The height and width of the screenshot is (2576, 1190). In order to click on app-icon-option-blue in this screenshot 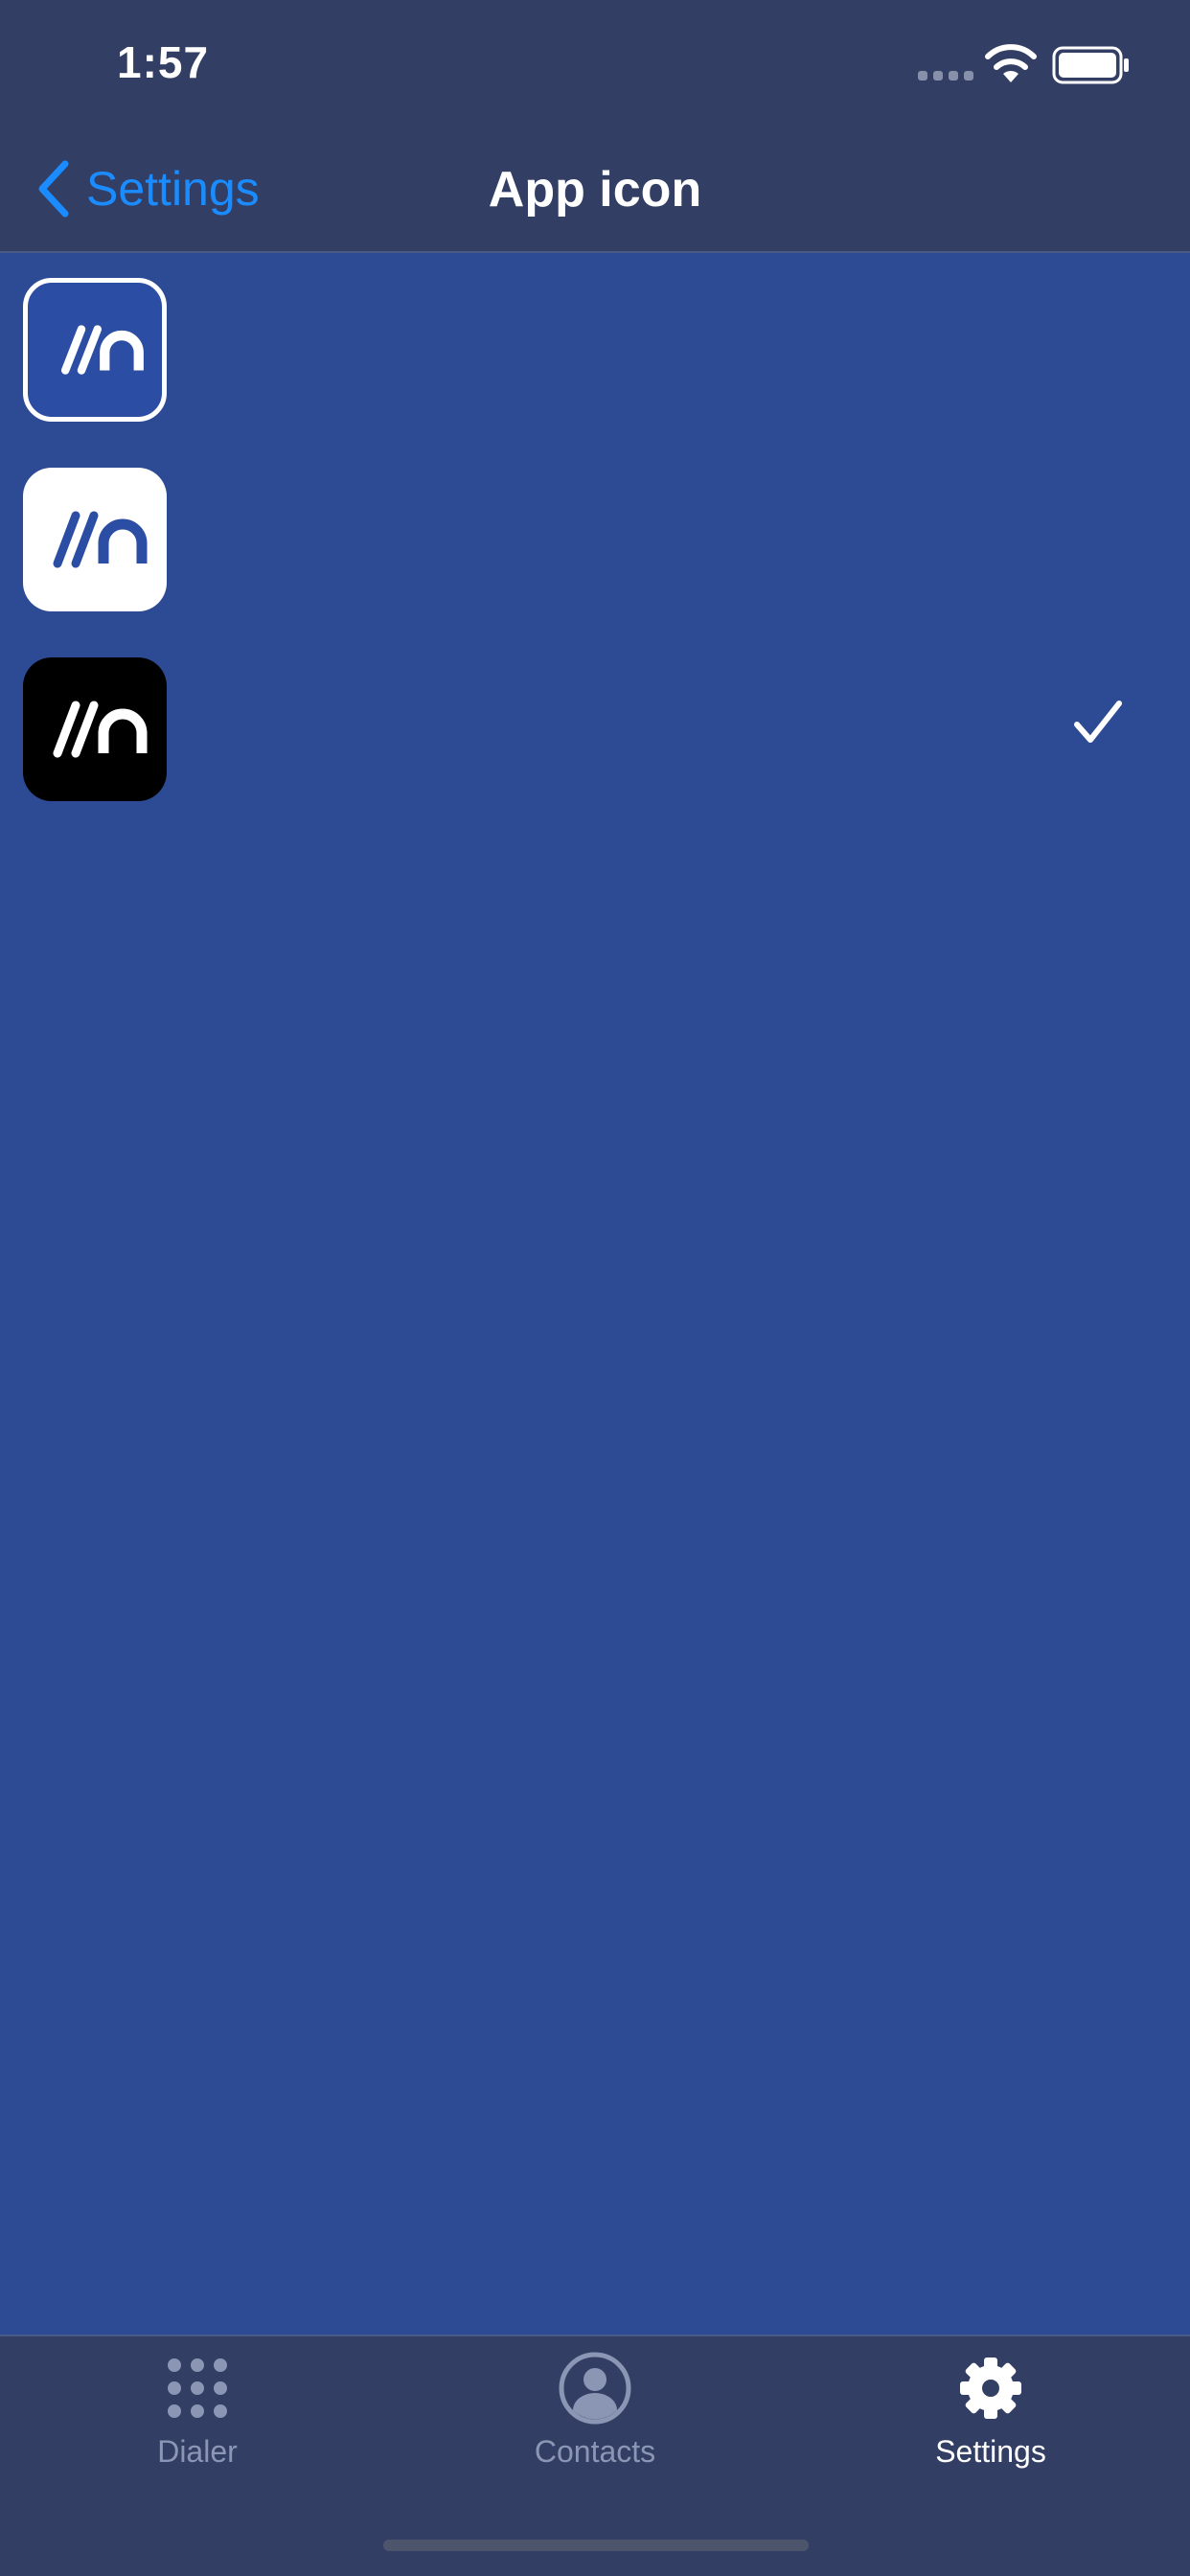, I will do `click(595, 348)`.